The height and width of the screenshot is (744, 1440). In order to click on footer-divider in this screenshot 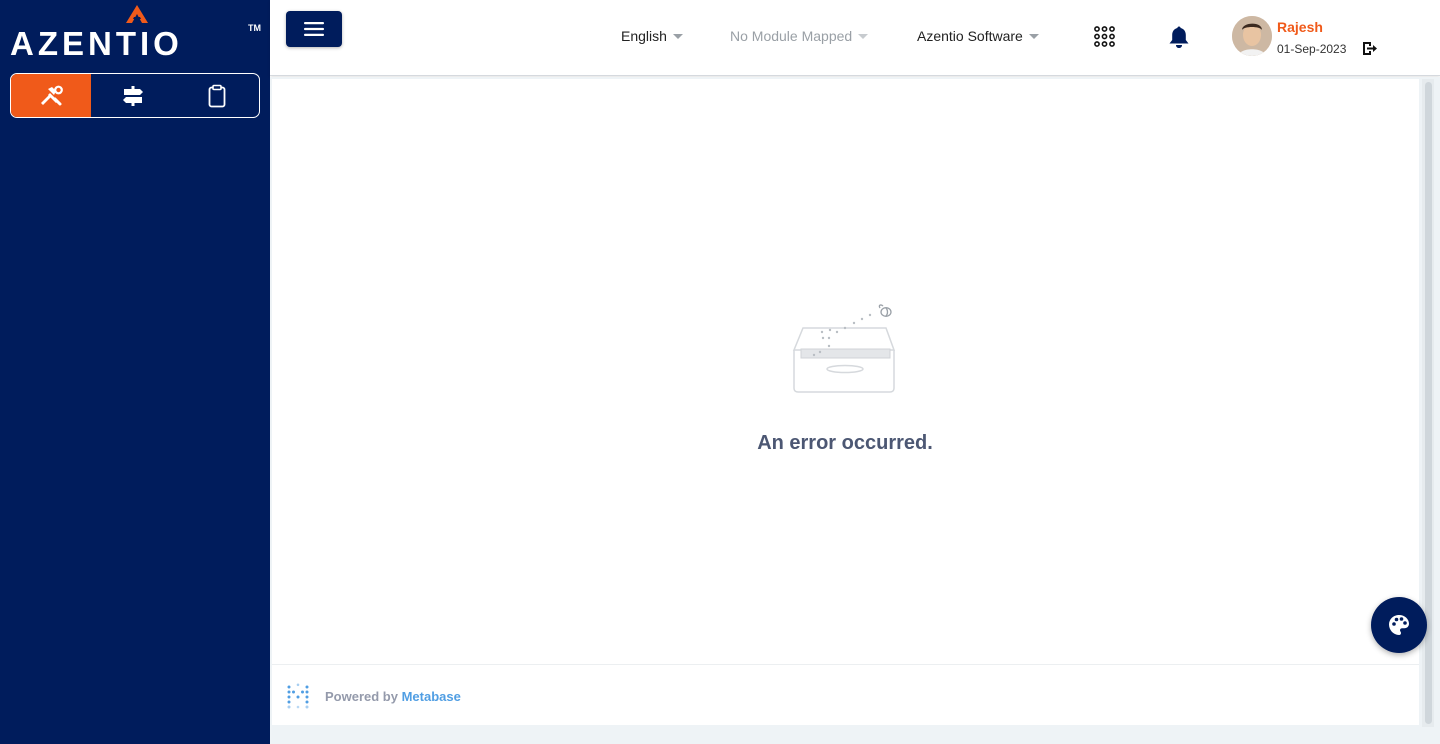, I will do `click(845, 664)`.